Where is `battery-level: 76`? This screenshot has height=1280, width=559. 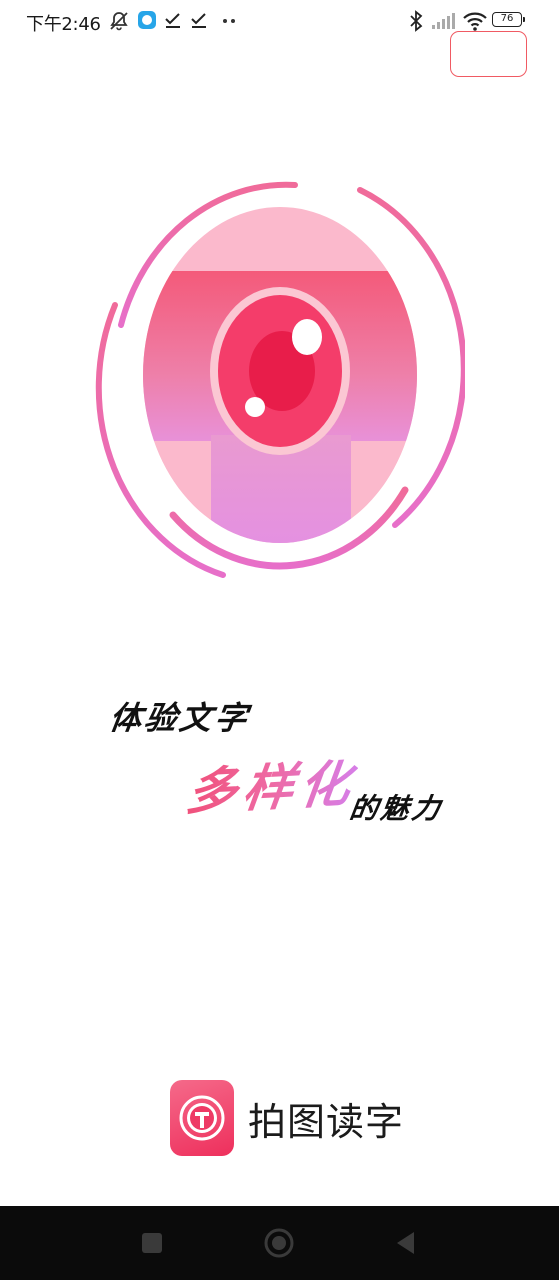 battery-level: 76 is located at coordinates (507, 18).